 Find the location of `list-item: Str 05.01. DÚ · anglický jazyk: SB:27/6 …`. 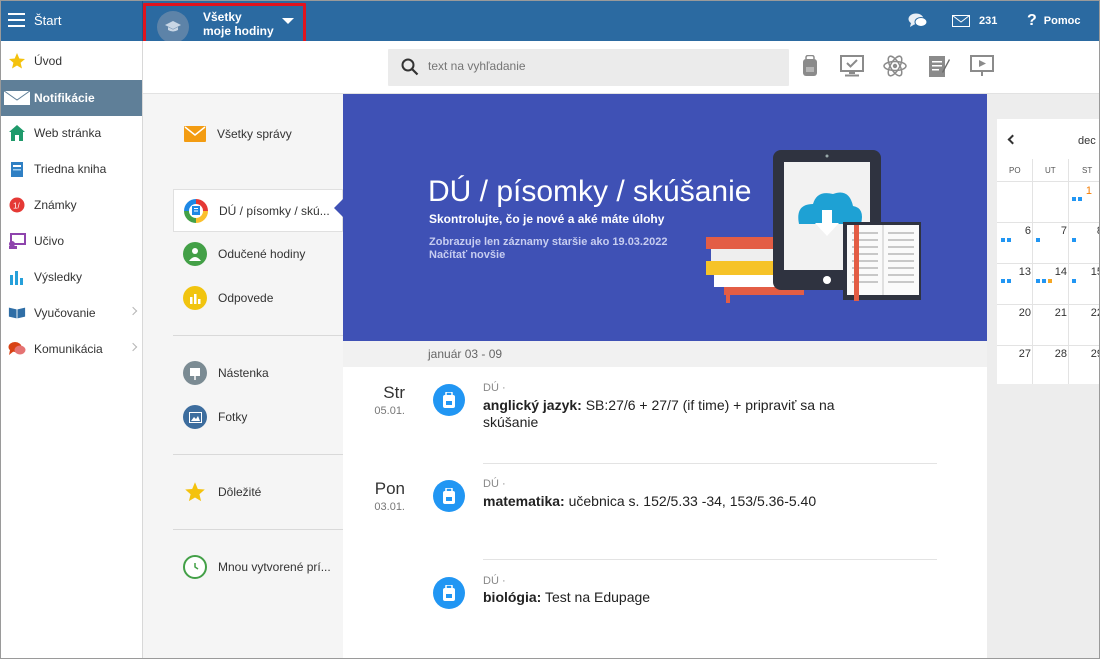

list-item: Str 05.01. DÚ · anglický jazyk: SB:27/6 … is located at coordinates (665, 415).